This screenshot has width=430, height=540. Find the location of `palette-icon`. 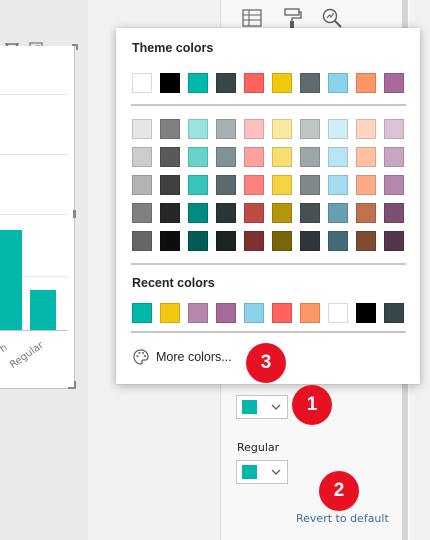

palette-icon is located at coordinates (141, 357).